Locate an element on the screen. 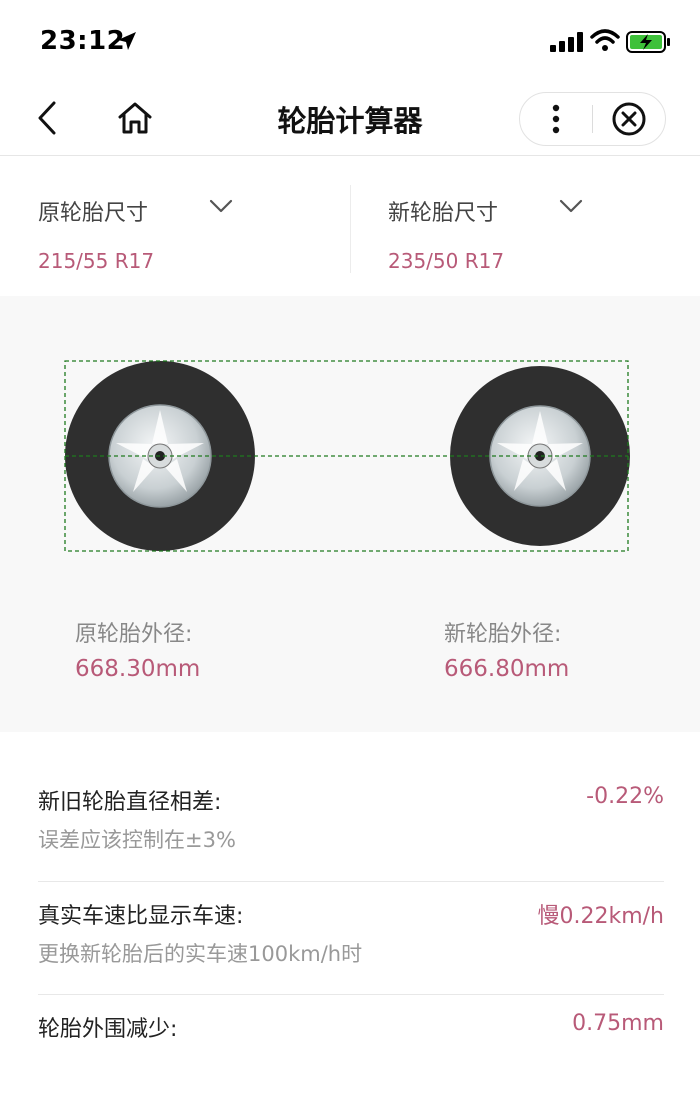  result-title: 真实车速比显示车速: is located at coordinates (141, 916).